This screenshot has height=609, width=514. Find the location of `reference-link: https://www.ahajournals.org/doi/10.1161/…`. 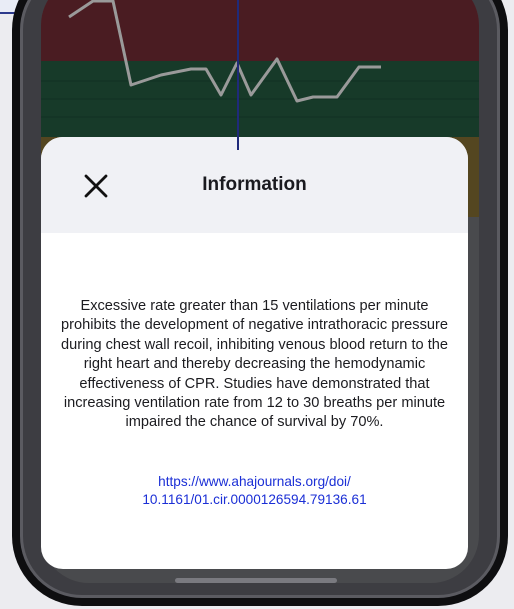

reference-link: https://www.ahajournals.org/doi/10.1161/… is located at coordinates (254, 491).